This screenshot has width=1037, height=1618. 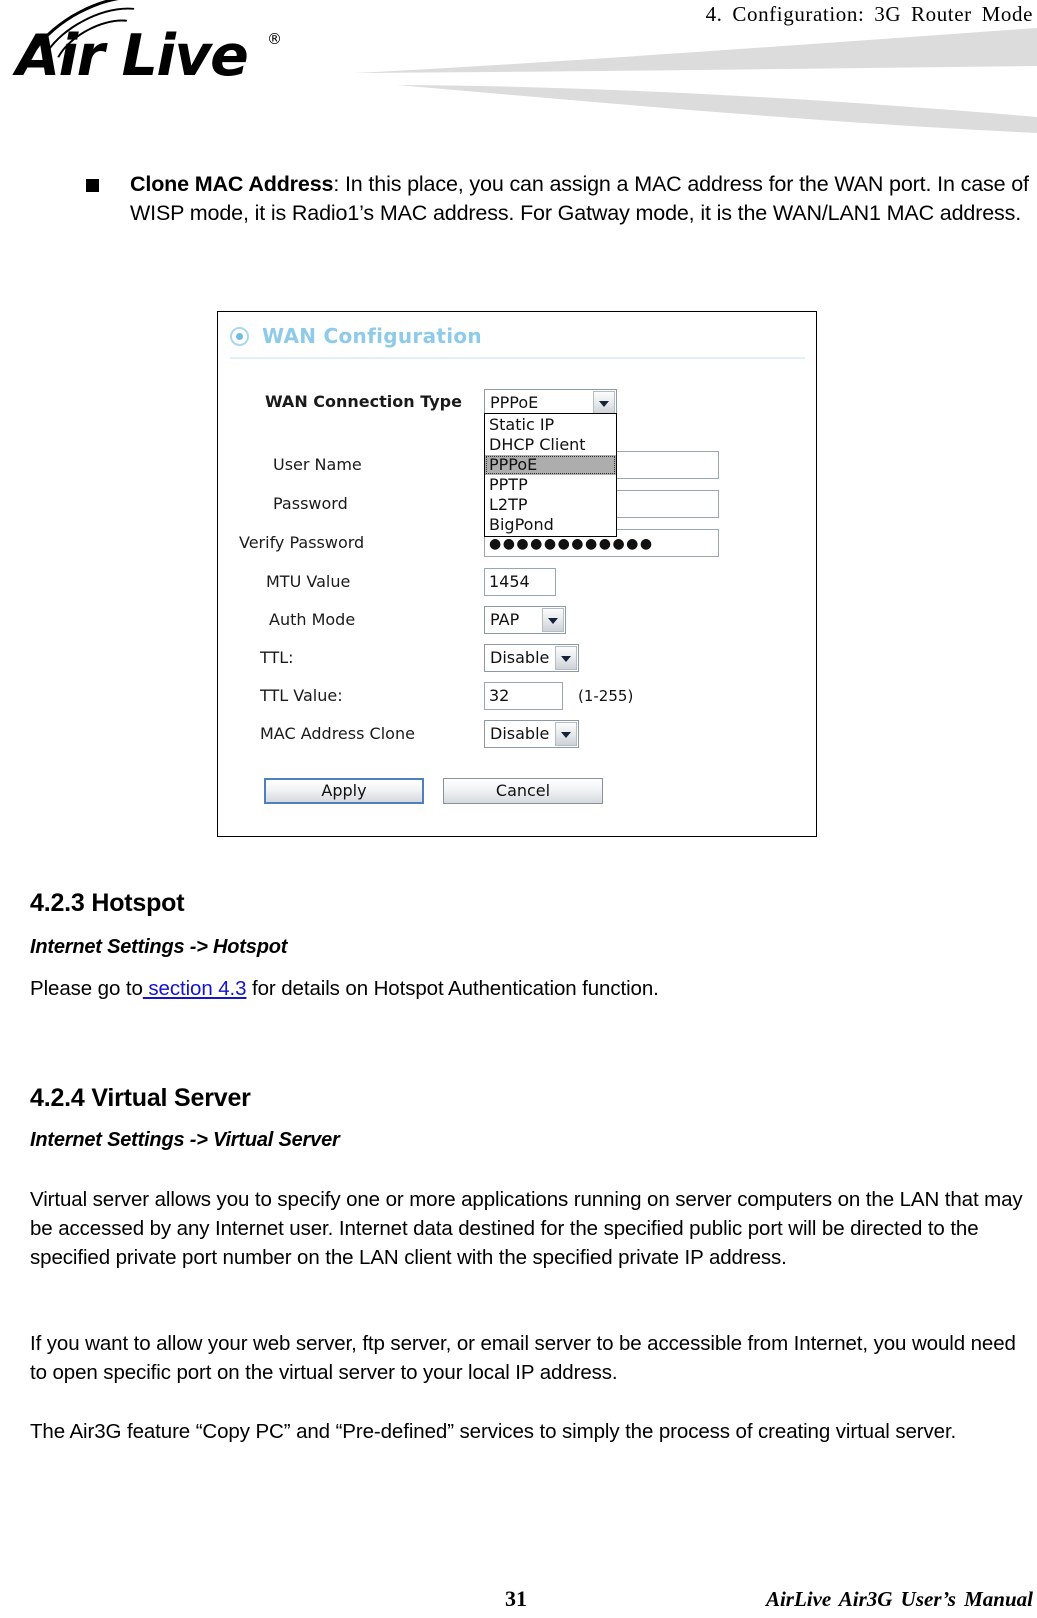 I want to click on bullet-term: Clone MAC Address, so click(x=232, y=184).